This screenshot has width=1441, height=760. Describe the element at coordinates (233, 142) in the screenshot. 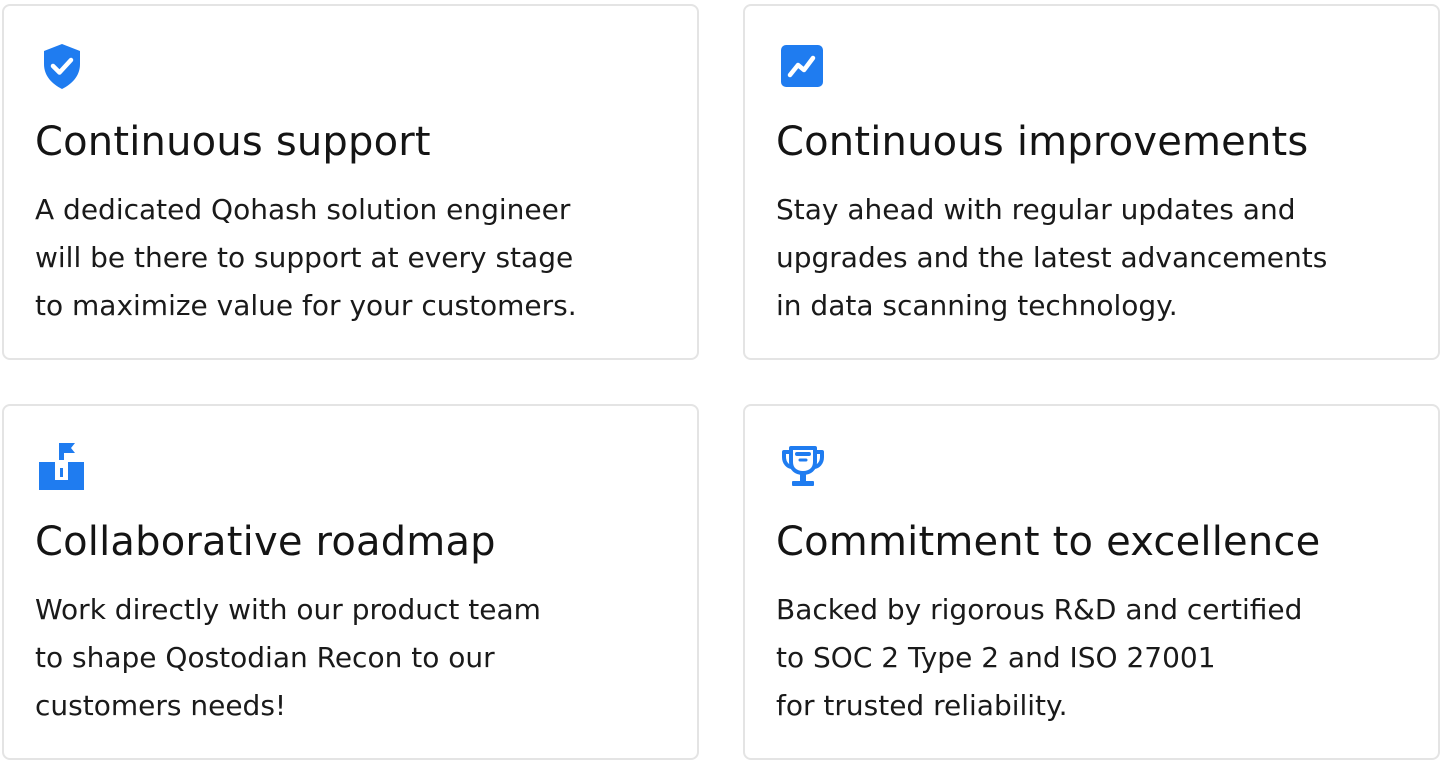

I see `card-title: Continuous support` at that location.